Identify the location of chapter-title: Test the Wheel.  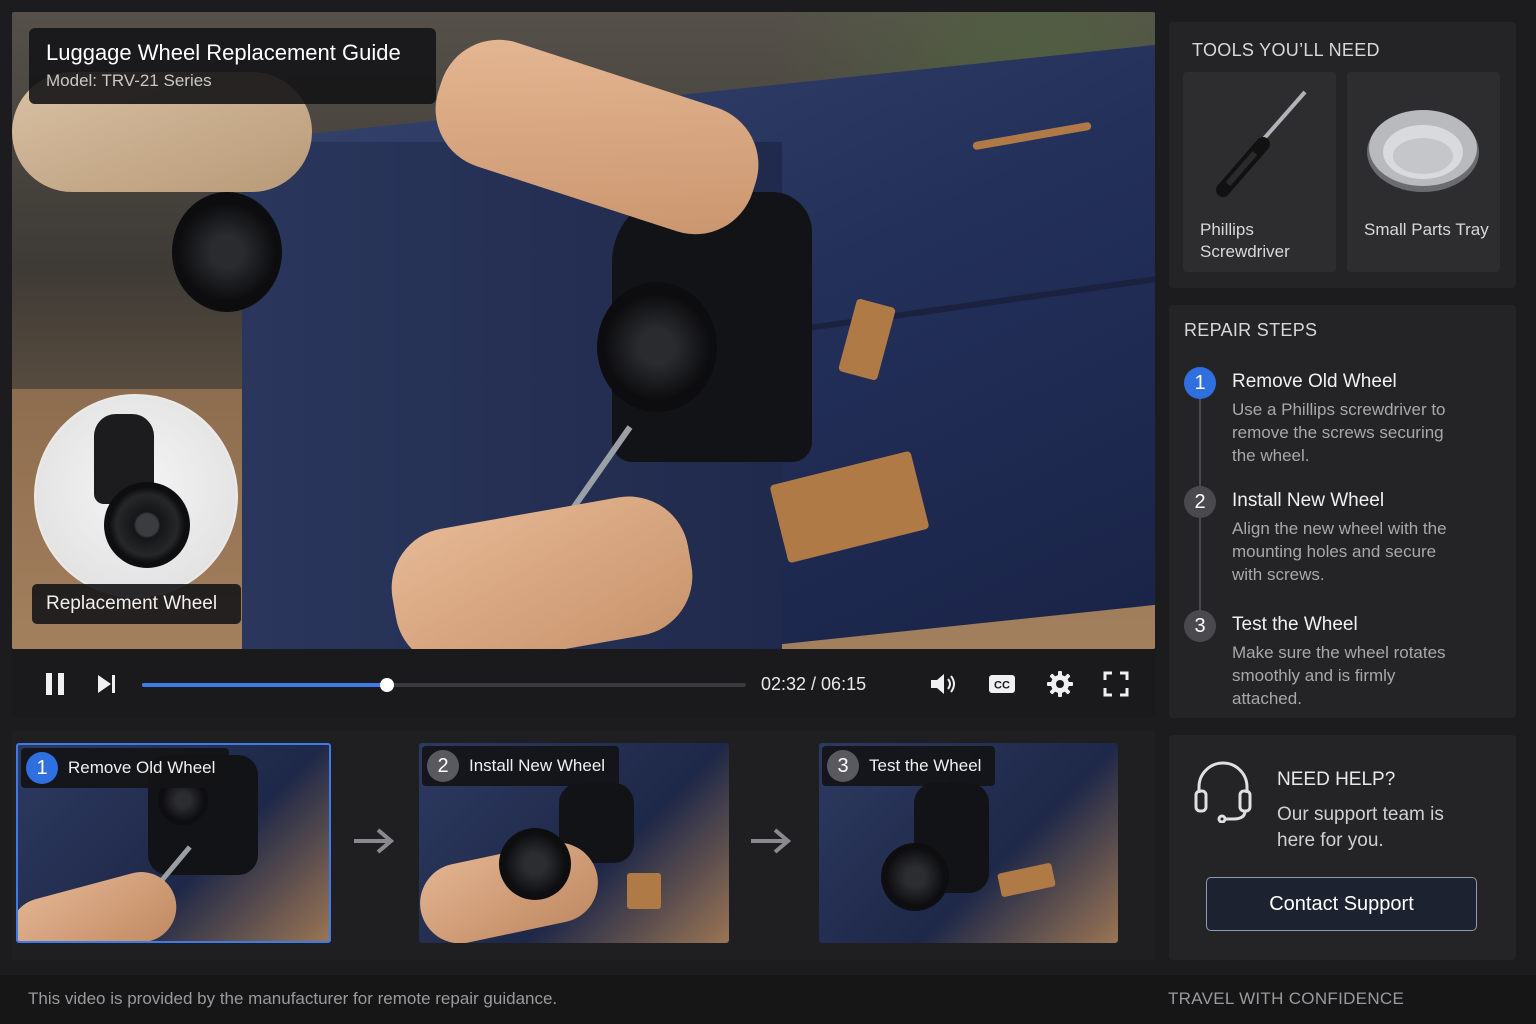
(925, 765).